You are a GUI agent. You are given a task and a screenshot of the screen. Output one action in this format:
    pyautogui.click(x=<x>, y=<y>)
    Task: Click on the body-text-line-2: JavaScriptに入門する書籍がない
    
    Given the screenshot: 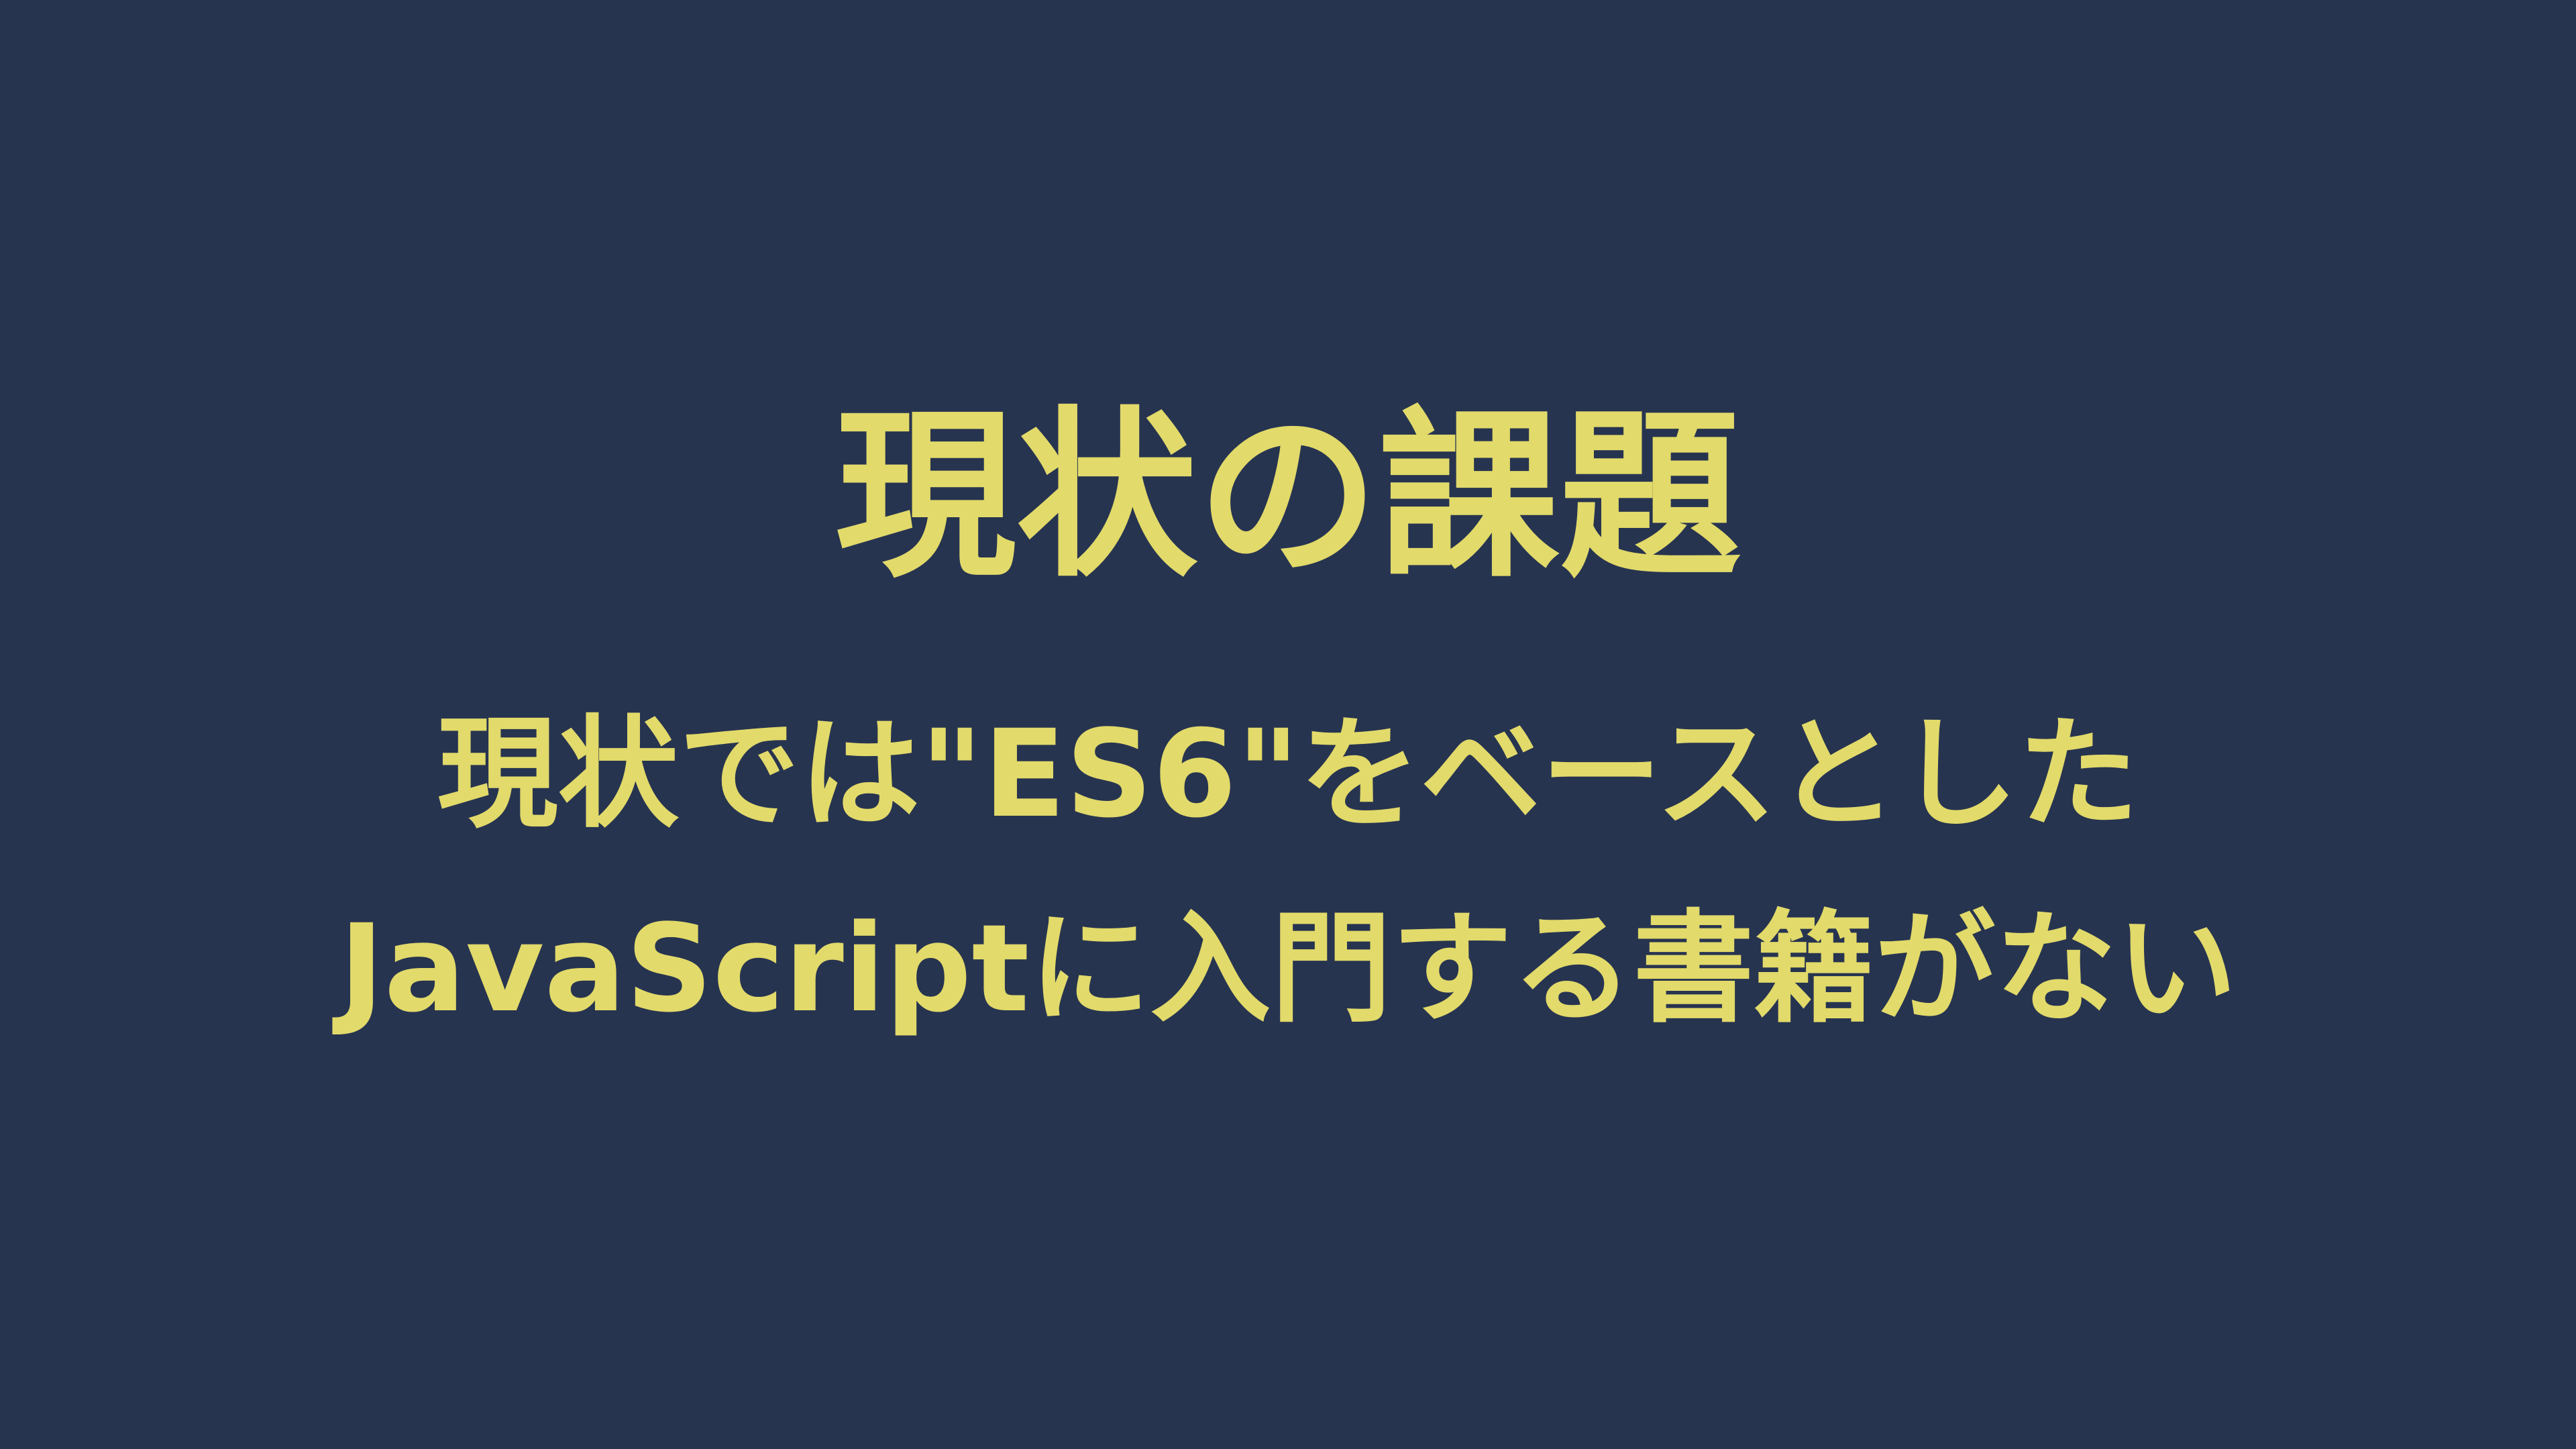 What is the action you would take?
    pyautogui.click(x=1288, y=969)
    